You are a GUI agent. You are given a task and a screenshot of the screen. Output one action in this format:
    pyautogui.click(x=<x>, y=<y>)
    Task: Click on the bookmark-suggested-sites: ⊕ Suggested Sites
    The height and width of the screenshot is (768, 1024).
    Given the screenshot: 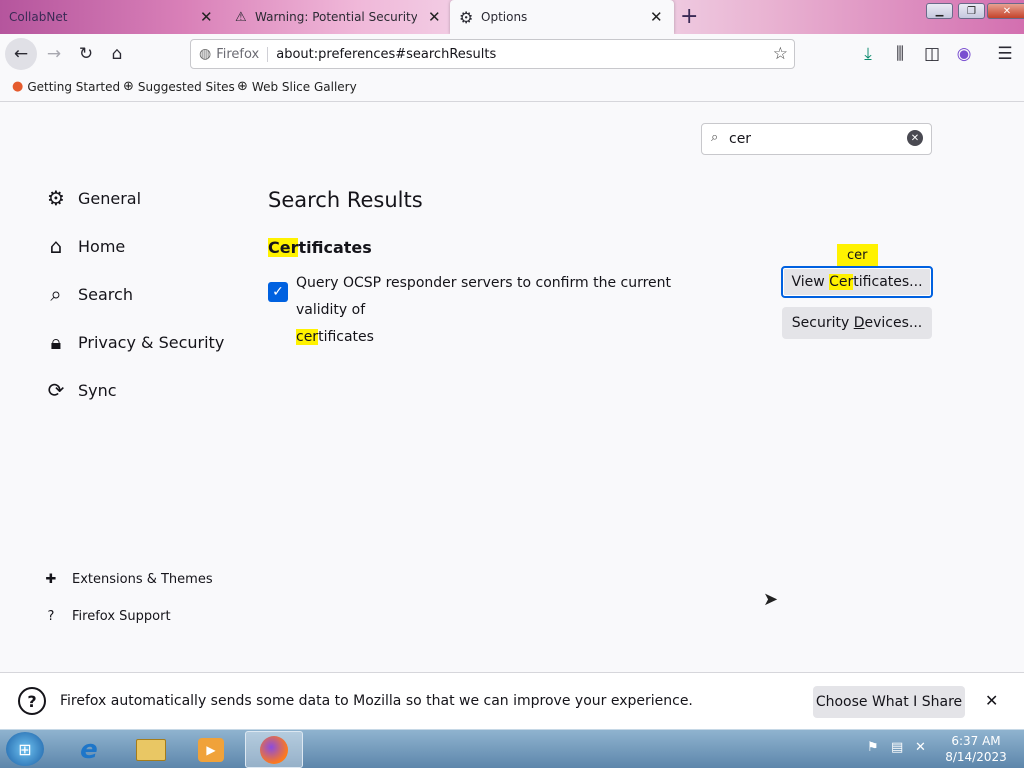 What is the action you would take?
    pyautogui.click(x=179, y=86)
    